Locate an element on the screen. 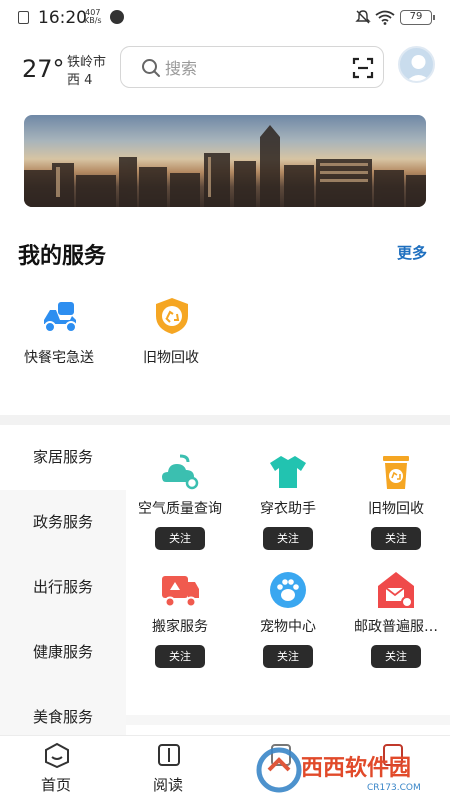 Image resolution: width=450 pixels, height=800 pixels. network-speed: 407 KB/s is located at coordinates (93, 17).